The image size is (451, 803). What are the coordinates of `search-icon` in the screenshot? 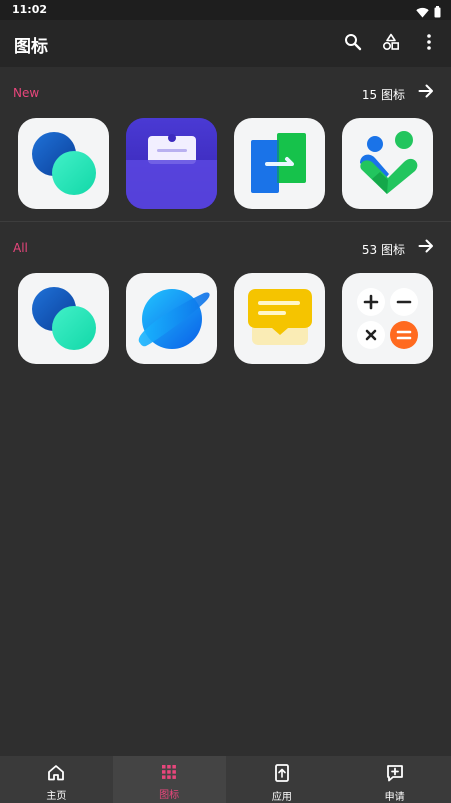 It's located at (353, 44).